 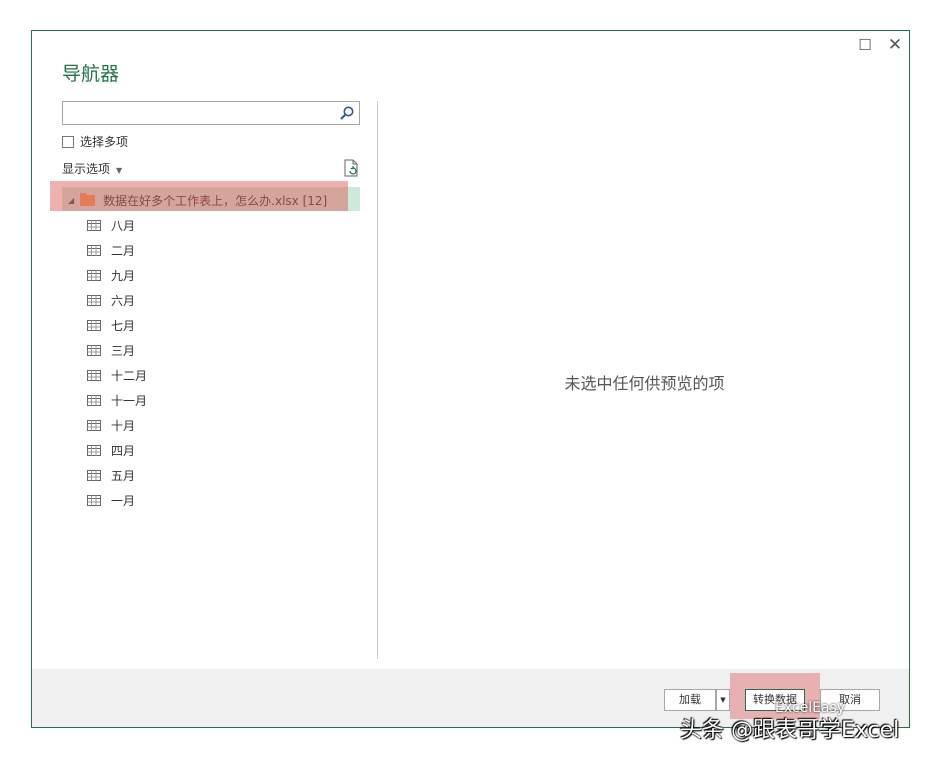 I want to click on tree-item-sheet: 五月, so click(x=117, y=475).